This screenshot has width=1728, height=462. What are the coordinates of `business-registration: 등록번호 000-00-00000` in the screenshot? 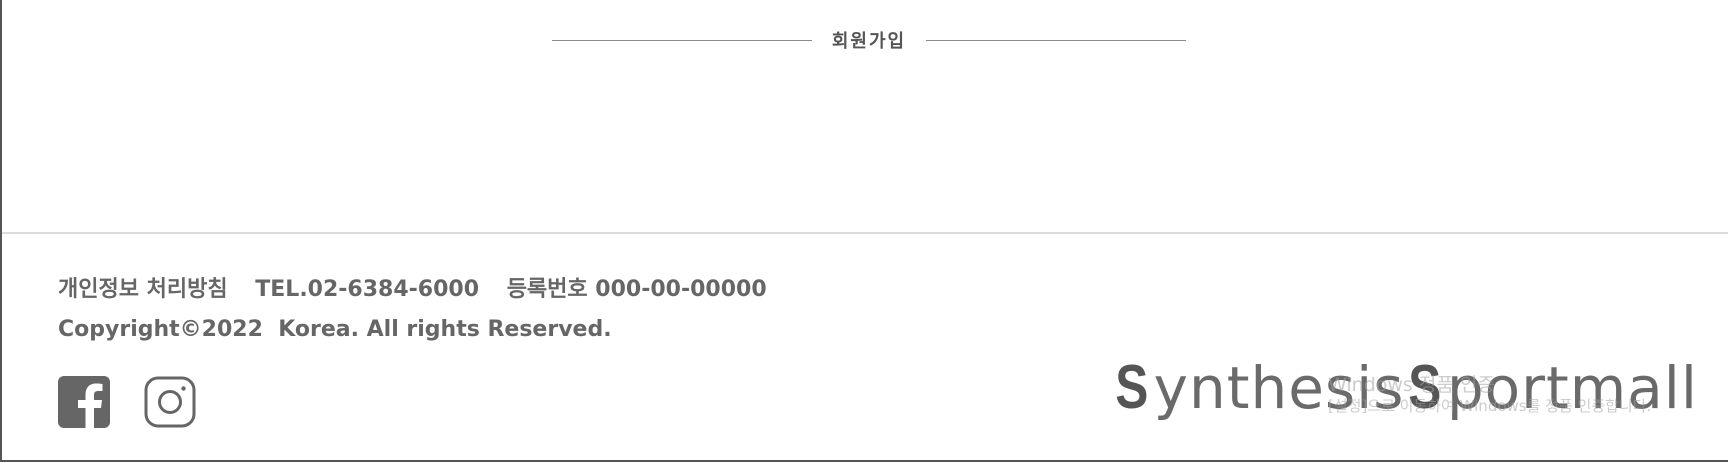 It's located at (636, 289).